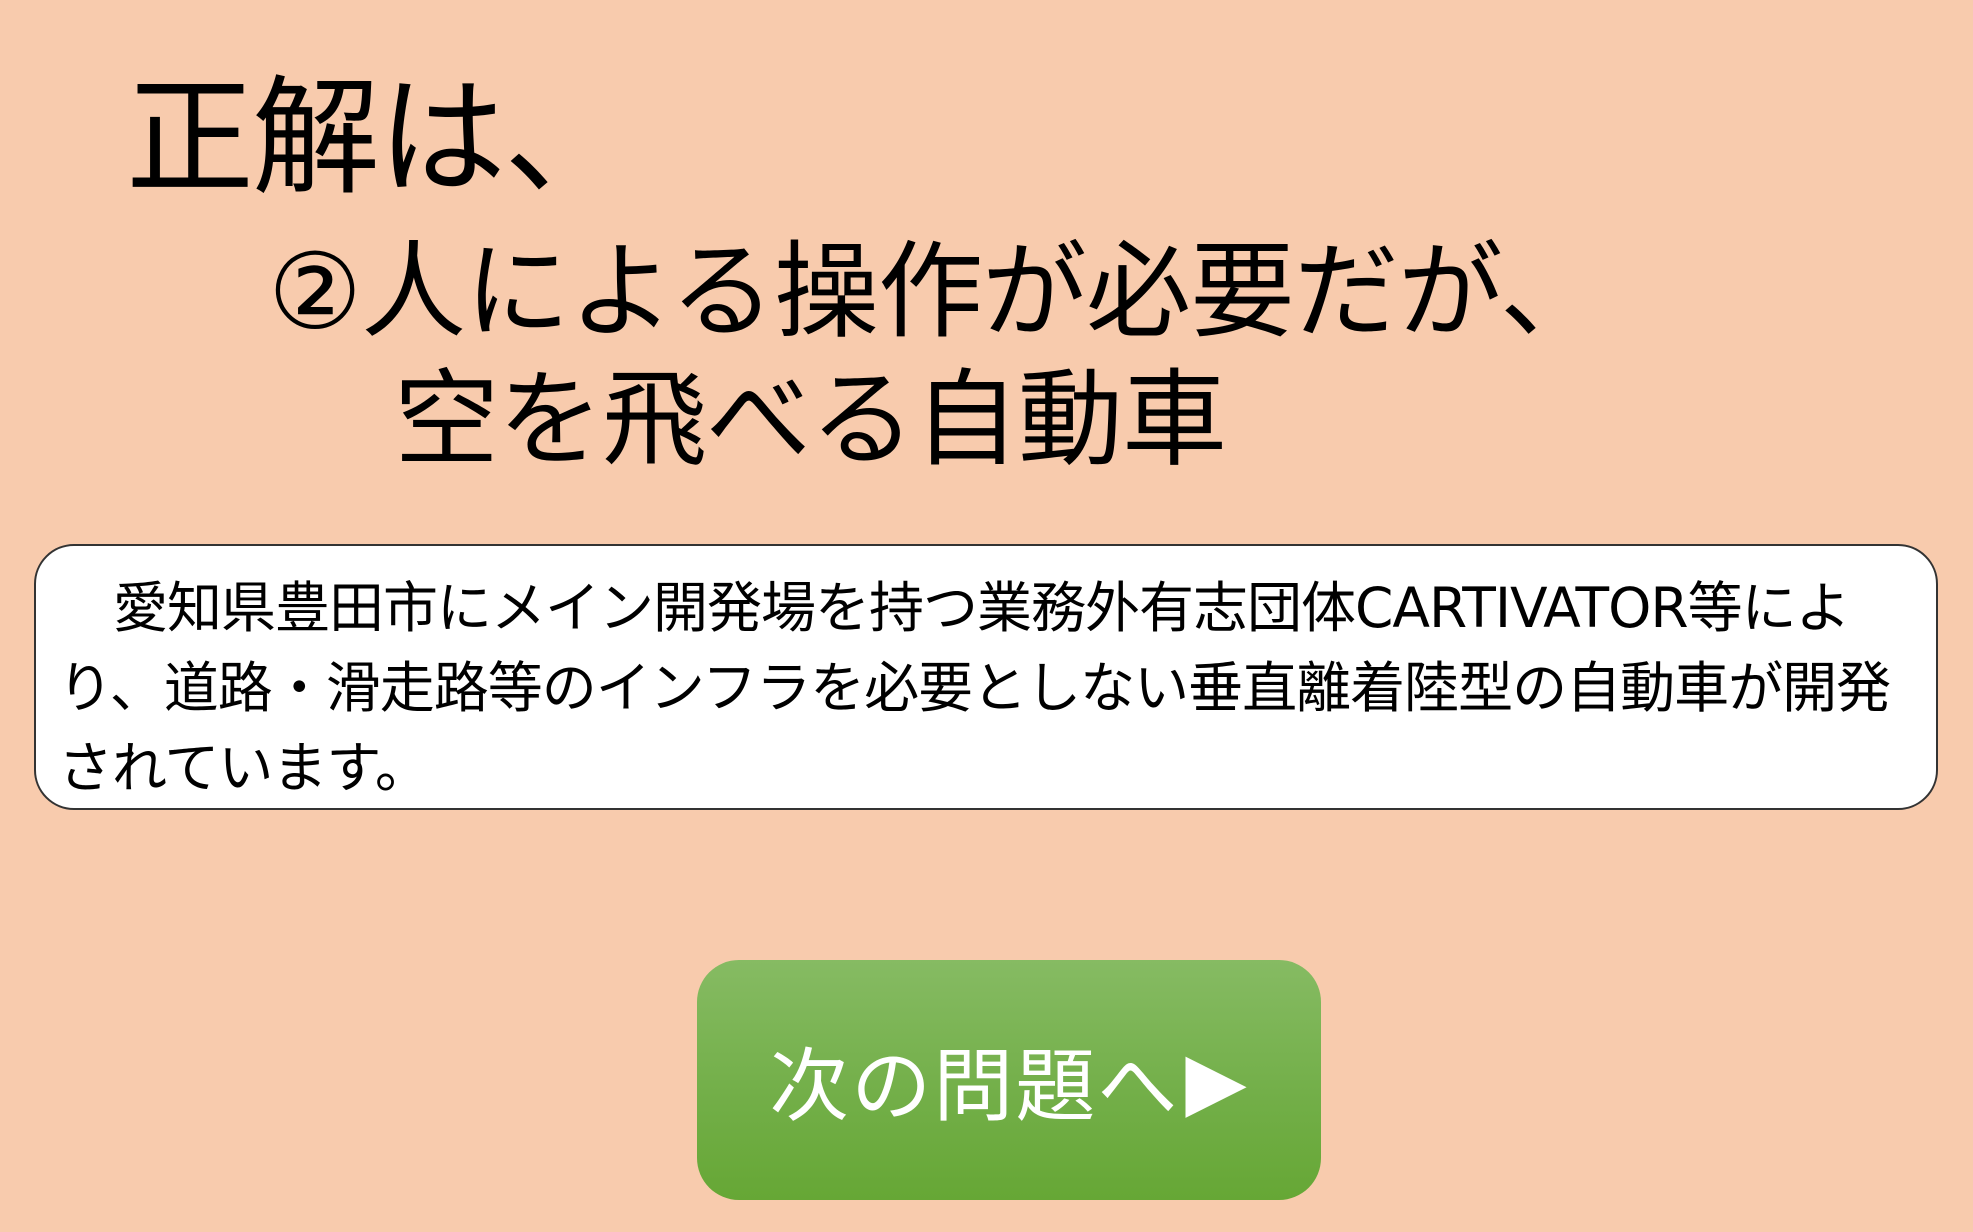 This screenshot has width=1973, height=1232. Describe the element at coordinates (936, 356) in the screenshot. I see `correct-answer: ②人による操作が必要だが、 空を飛べる自動車` at that location.